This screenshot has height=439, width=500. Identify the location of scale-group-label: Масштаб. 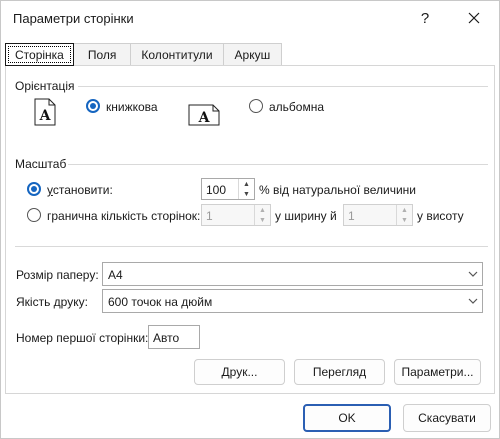
(41, 164).